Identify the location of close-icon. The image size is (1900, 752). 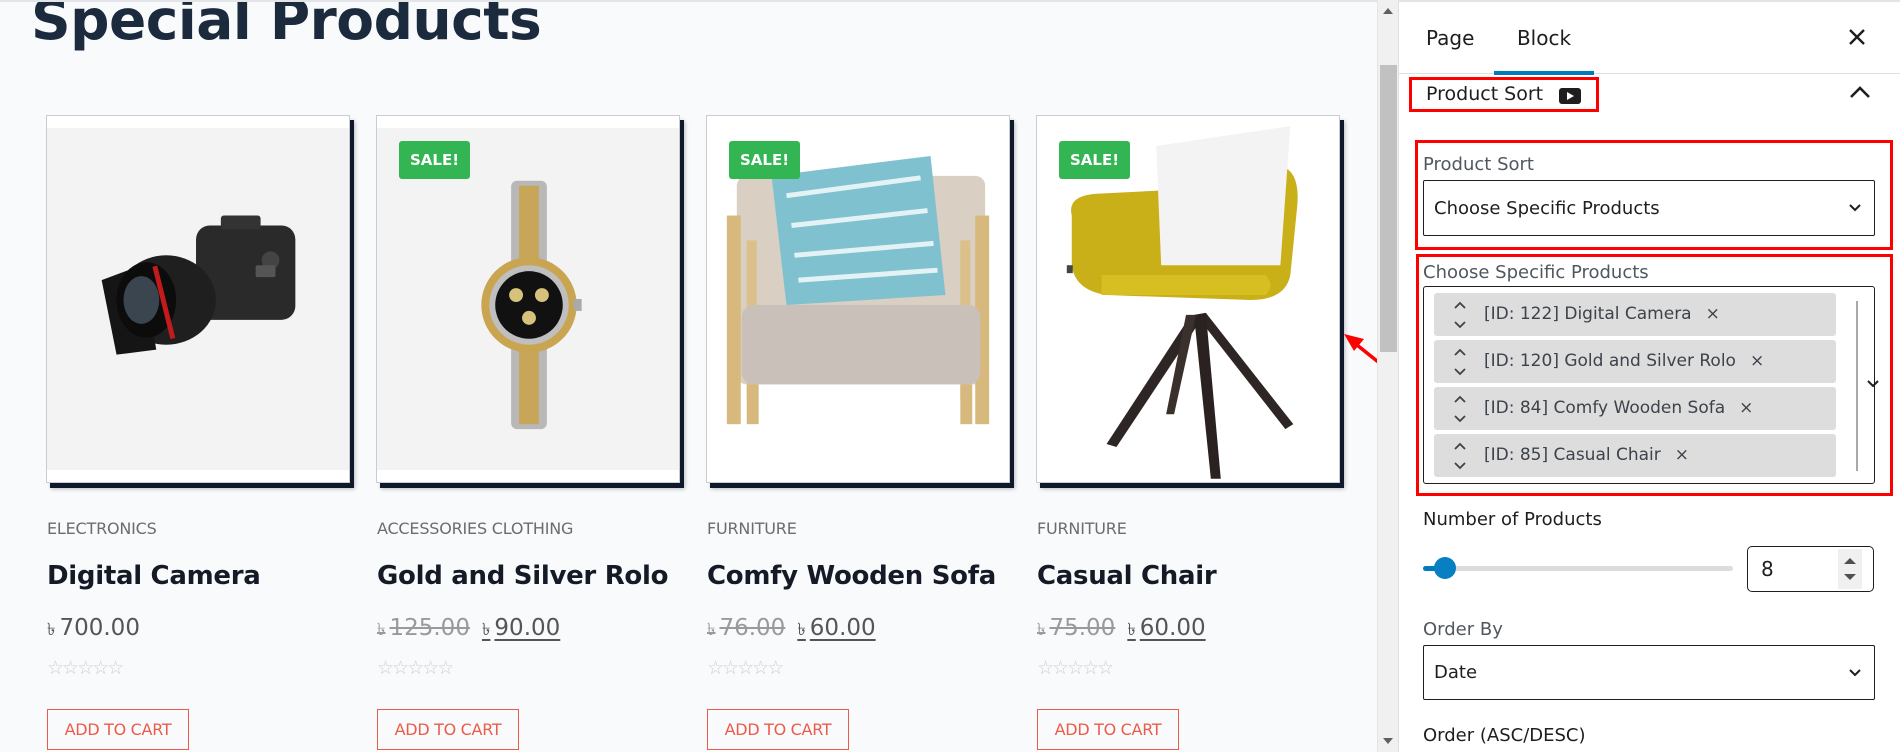
(1857, 37).